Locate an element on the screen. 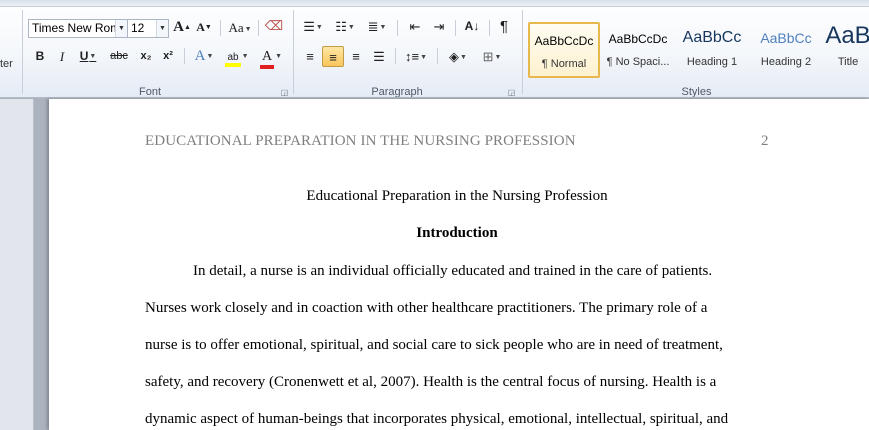 The image size is (869, 430). line-spacing-button: ↕≡▼ is located at coordinates (416, 56).